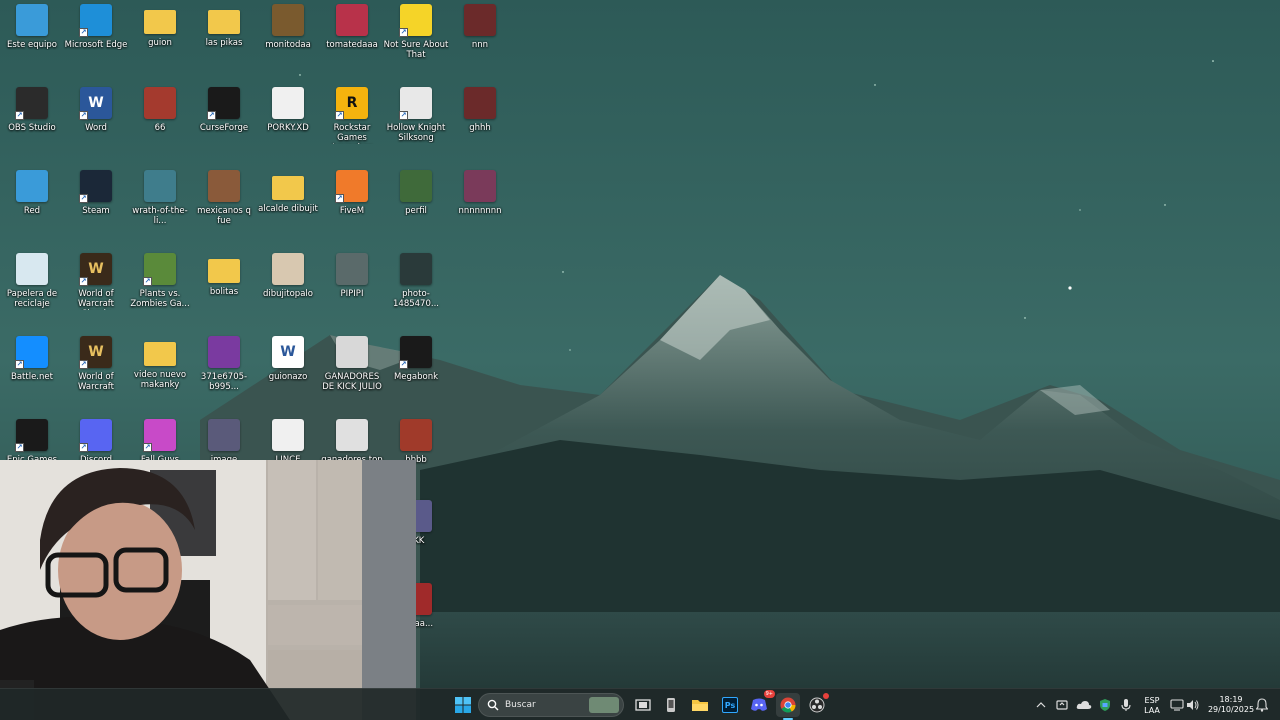  I want to click on tray-security-button, so click(1105, 705).